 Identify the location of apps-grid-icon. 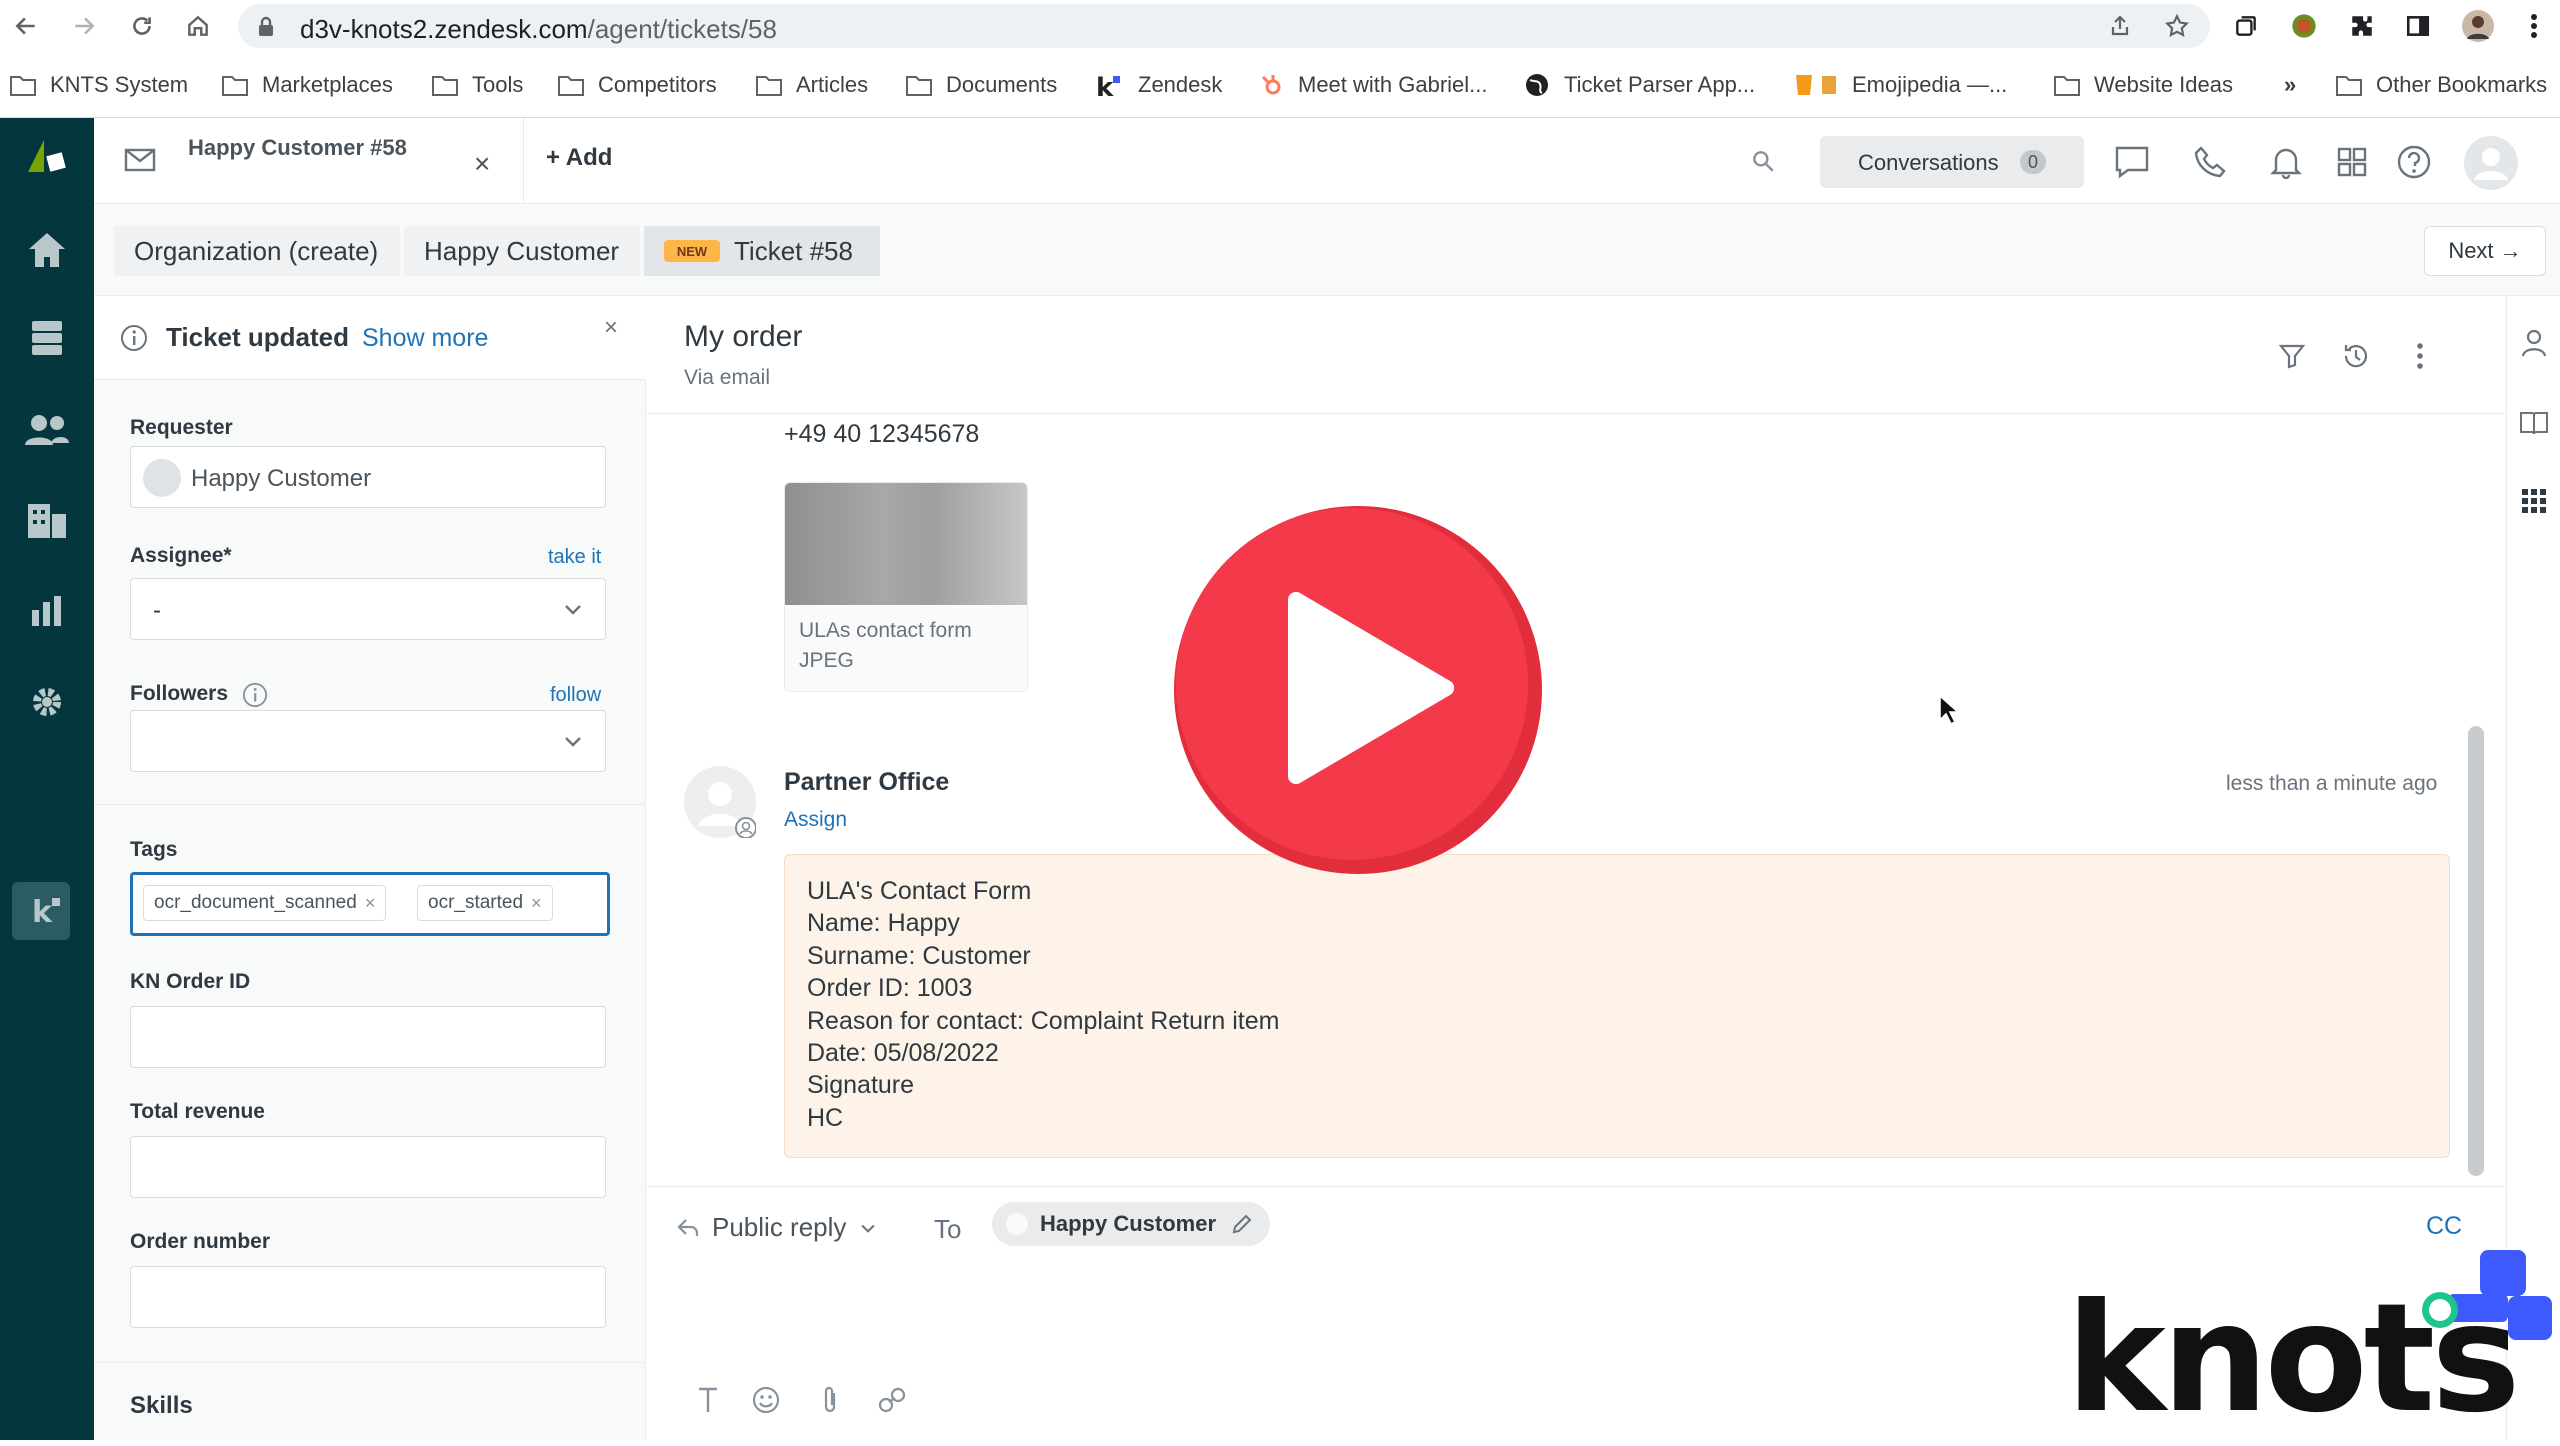
(2352, 162).